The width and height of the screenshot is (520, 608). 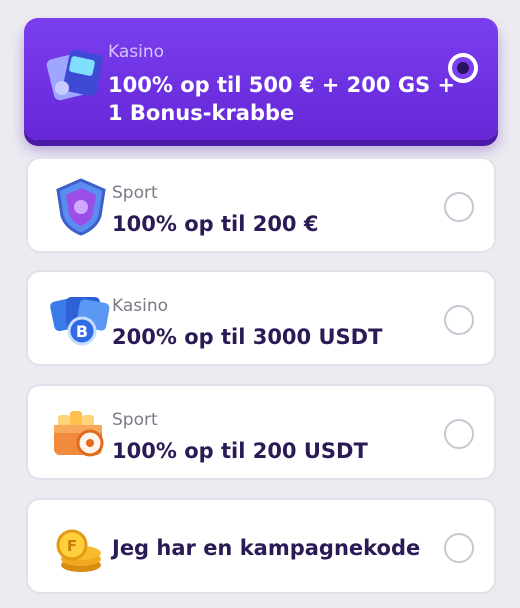 I want to click on promo-code-option: F Jeg har en kampagnekode, so click(x=261, y=546).